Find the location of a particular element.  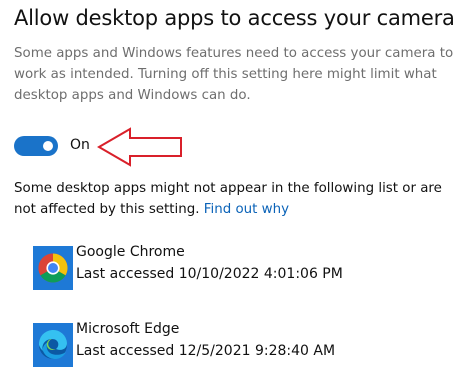

find-out-why-link: Find out why is located at coordinates (246, 209).